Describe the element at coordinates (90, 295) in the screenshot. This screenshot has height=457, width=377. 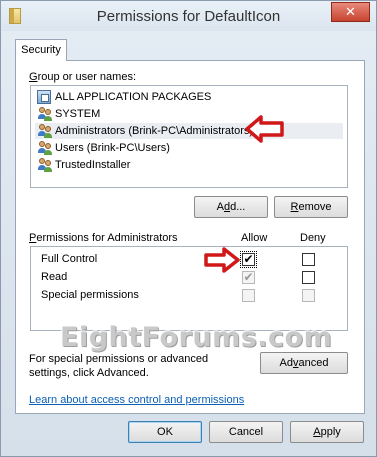
I see `permission-special: Special permissions` at that location.